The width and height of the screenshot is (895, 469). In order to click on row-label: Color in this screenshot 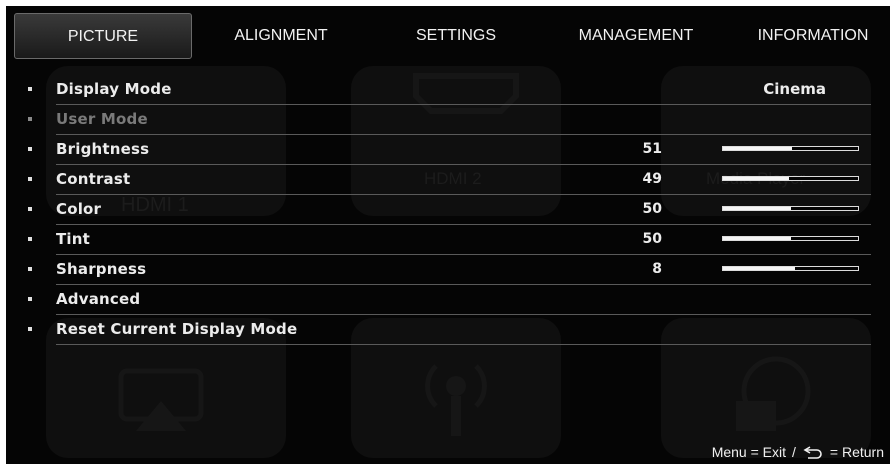, I will do `click(79, 209)`.